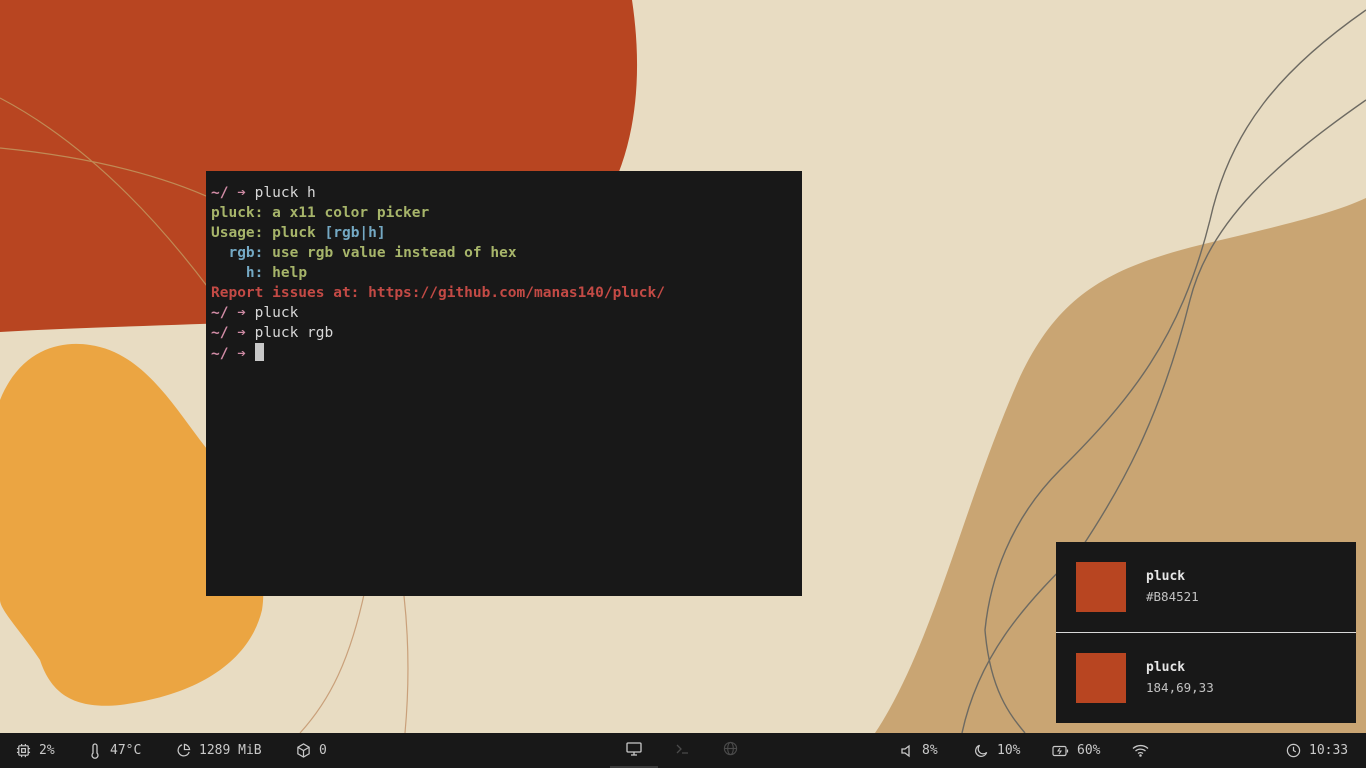  I want to click on brightness-module: 10%, so click(997, 750).